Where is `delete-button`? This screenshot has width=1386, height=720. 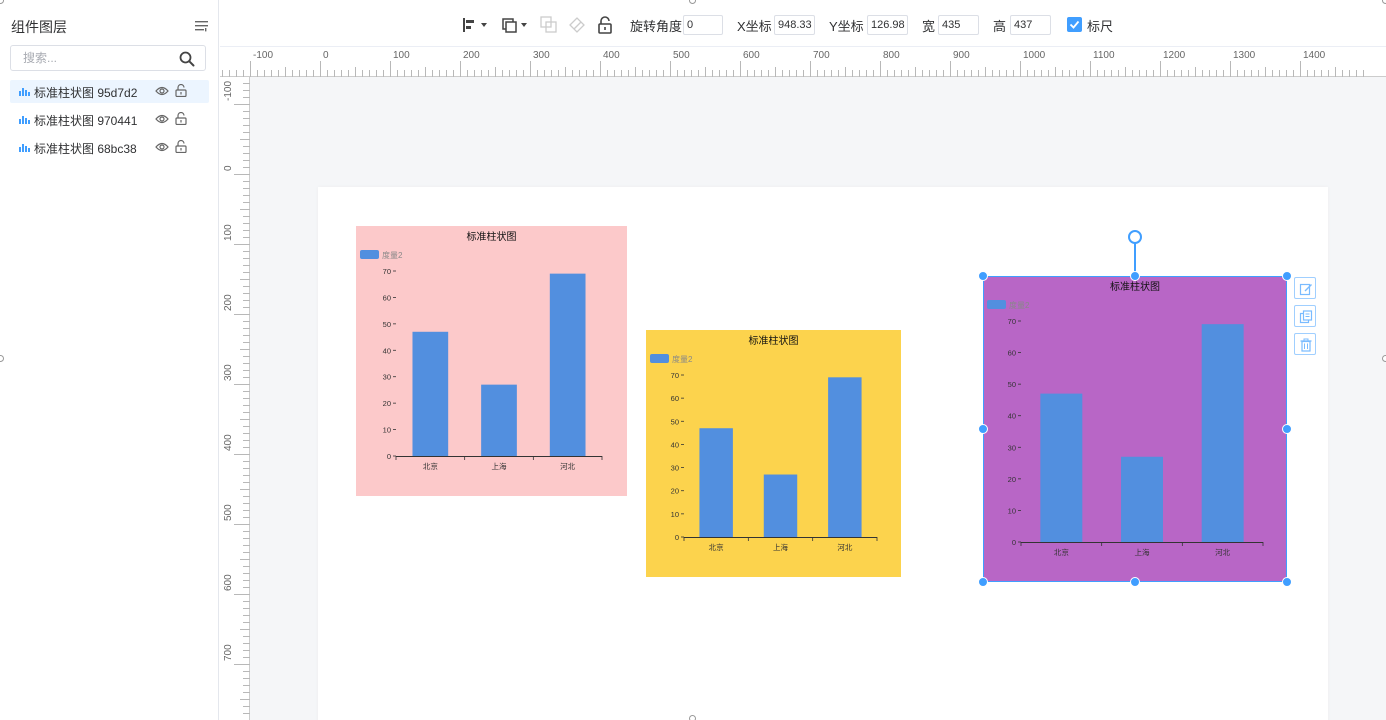
delete-button is located at coordinates (1305, 344).